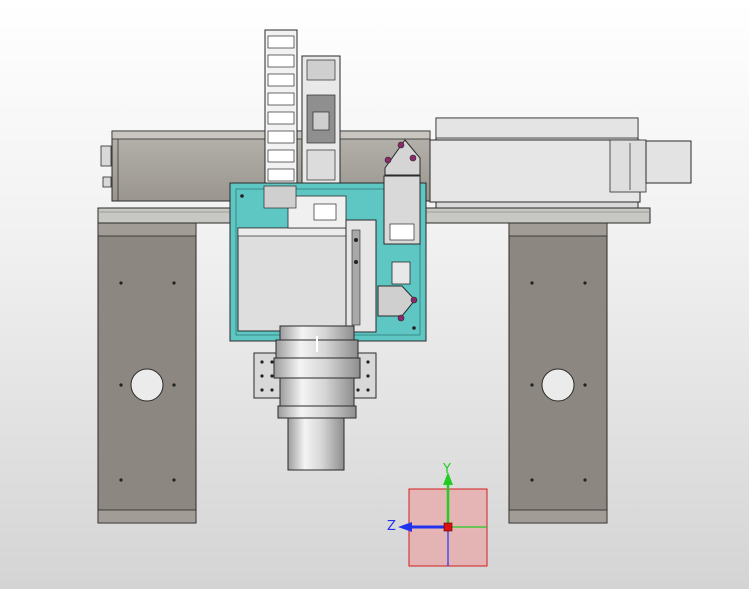 The height and width of the screenshot is (589, 749). What do you see at coordinates (558, 372) in the screenshot?
I see `right-leg` at bounding box center [558, 372].